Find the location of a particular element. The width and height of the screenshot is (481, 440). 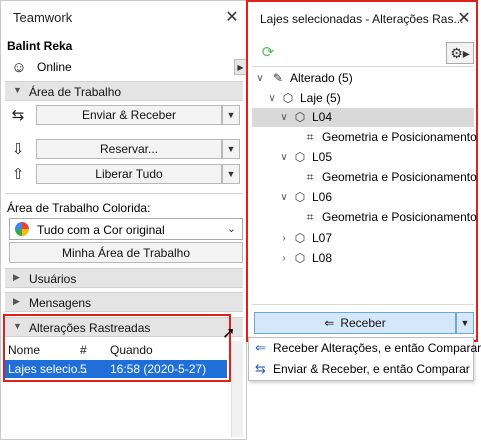

tree-node-l07: › ⬡ L07 is located at coordinates (363, 238).